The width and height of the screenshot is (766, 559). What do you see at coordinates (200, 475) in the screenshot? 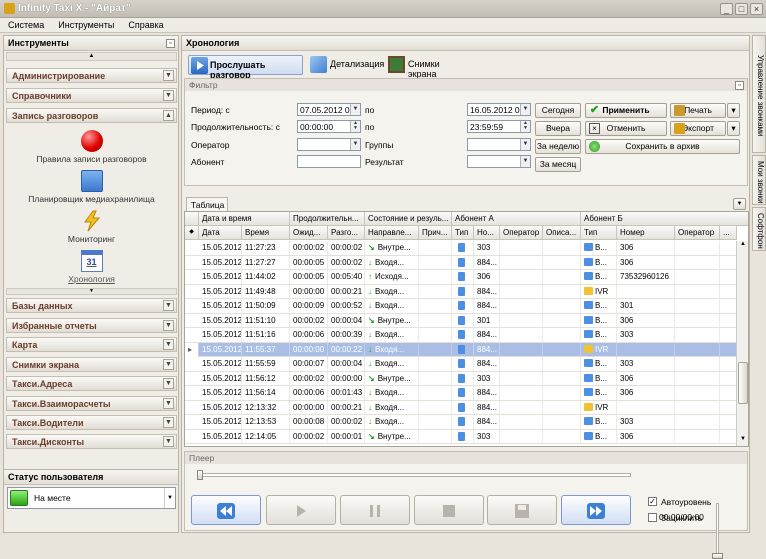
I see `position-slider-thumb` at bounding box center [200, 475].